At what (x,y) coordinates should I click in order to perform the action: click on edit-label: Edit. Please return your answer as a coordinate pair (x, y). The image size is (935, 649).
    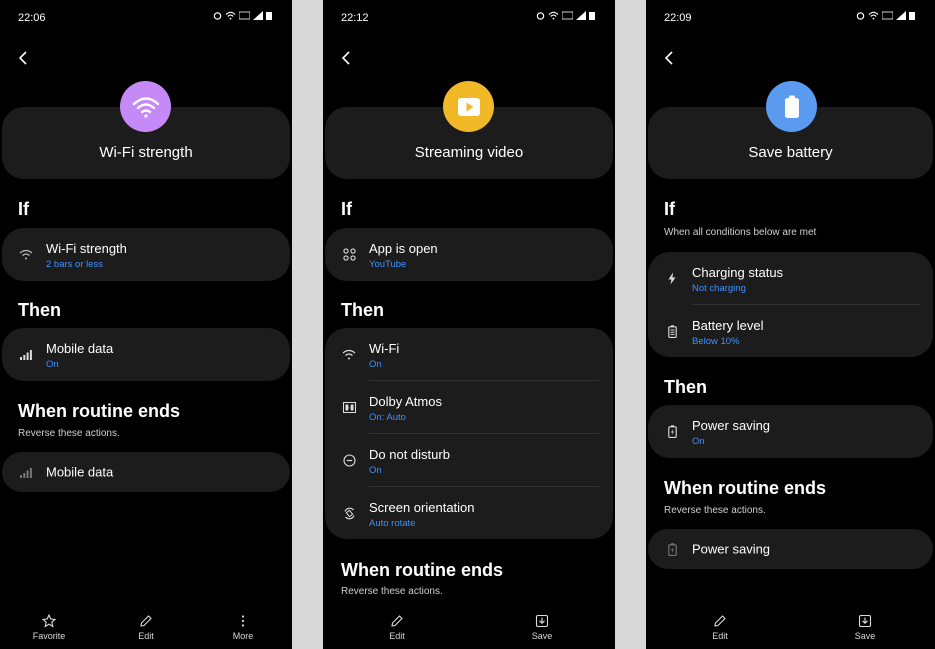
    Looking at the image, I should click on (397, 636).